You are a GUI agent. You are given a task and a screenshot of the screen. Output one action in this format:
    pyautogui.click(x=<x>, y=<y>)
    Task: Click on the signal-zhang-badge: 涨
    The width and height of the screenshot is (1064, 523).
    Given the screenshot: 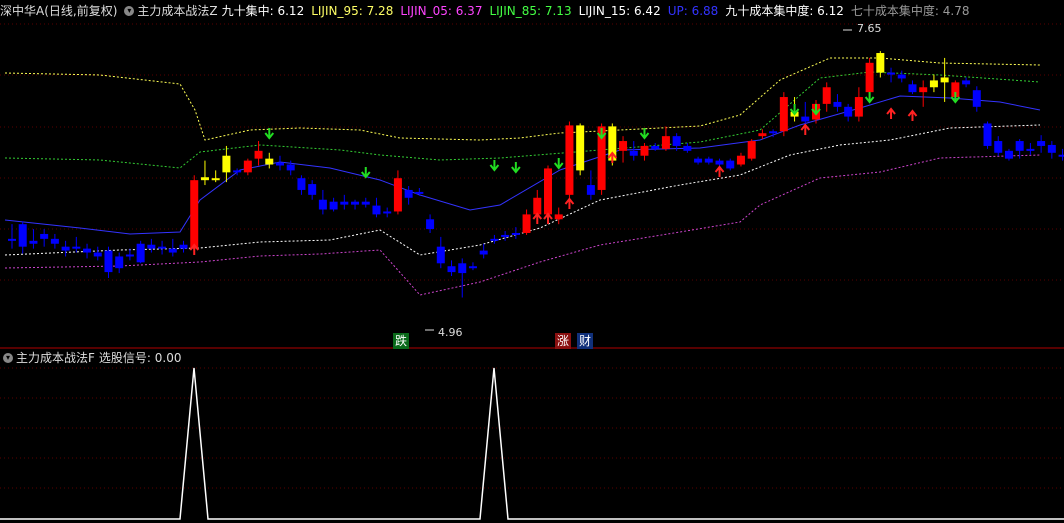 What is the action you would take?
    pyautogui.click(x=563, y=341)
    